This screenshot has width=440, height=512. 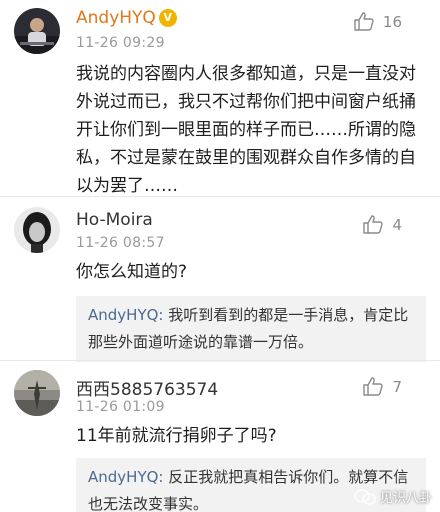 I want to click on timestamp: 11-26 08:57, so click(x=120, y=243).